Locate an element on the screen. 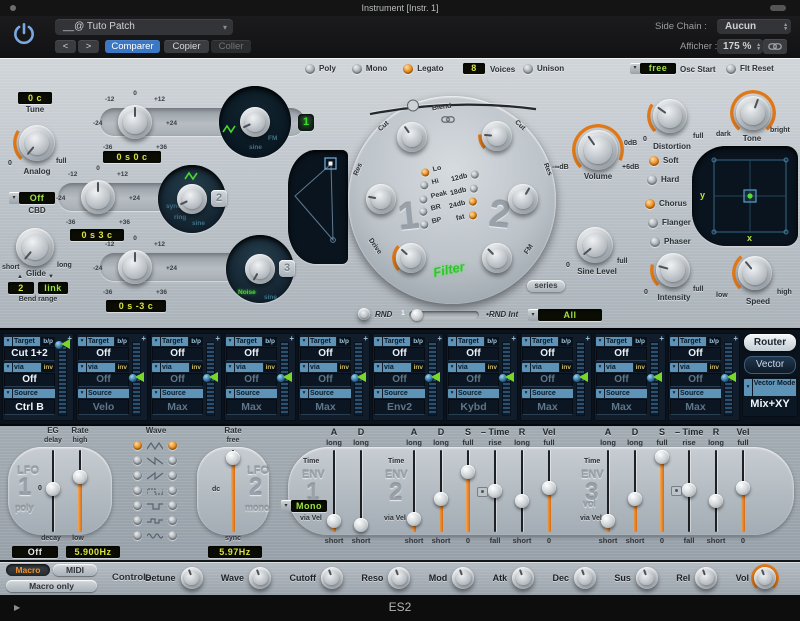  volume-knob is located at coordinates (598, 150).